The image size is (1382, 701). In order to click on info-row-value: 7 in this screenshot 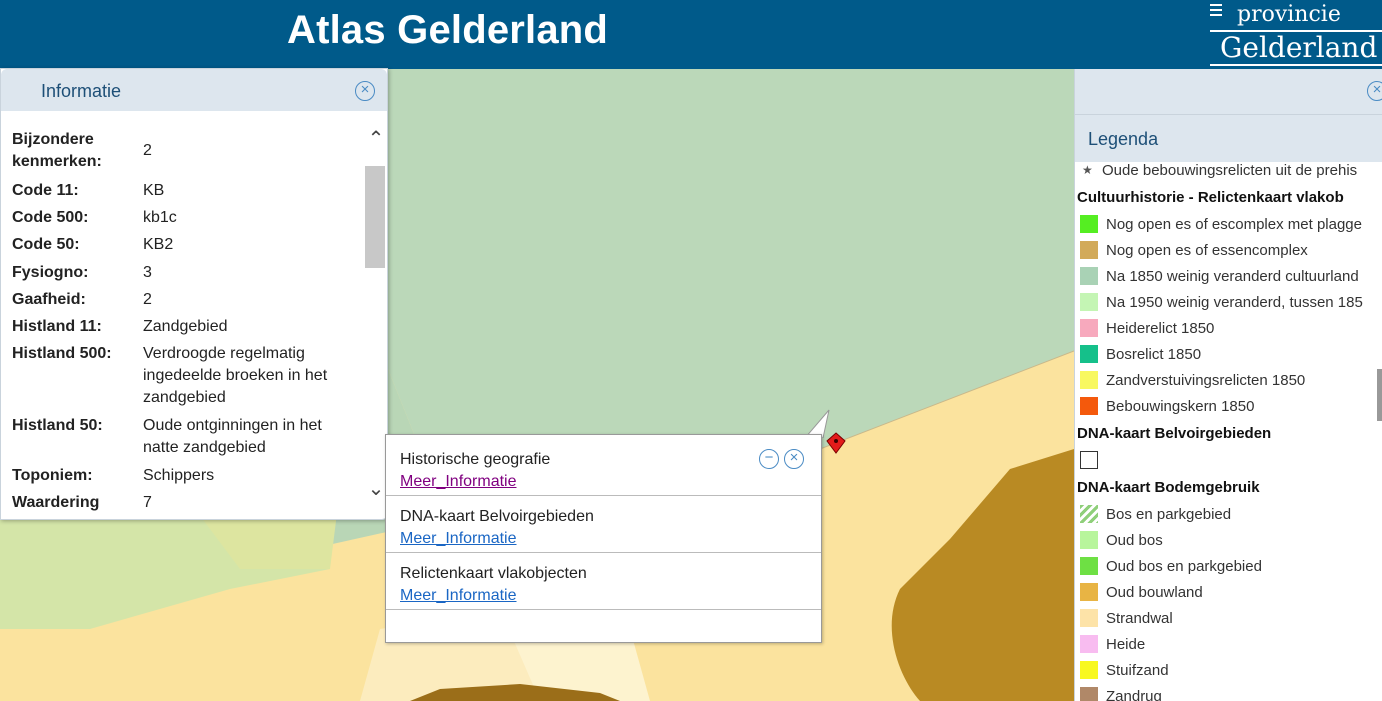, I will do `click(147, 502)`.